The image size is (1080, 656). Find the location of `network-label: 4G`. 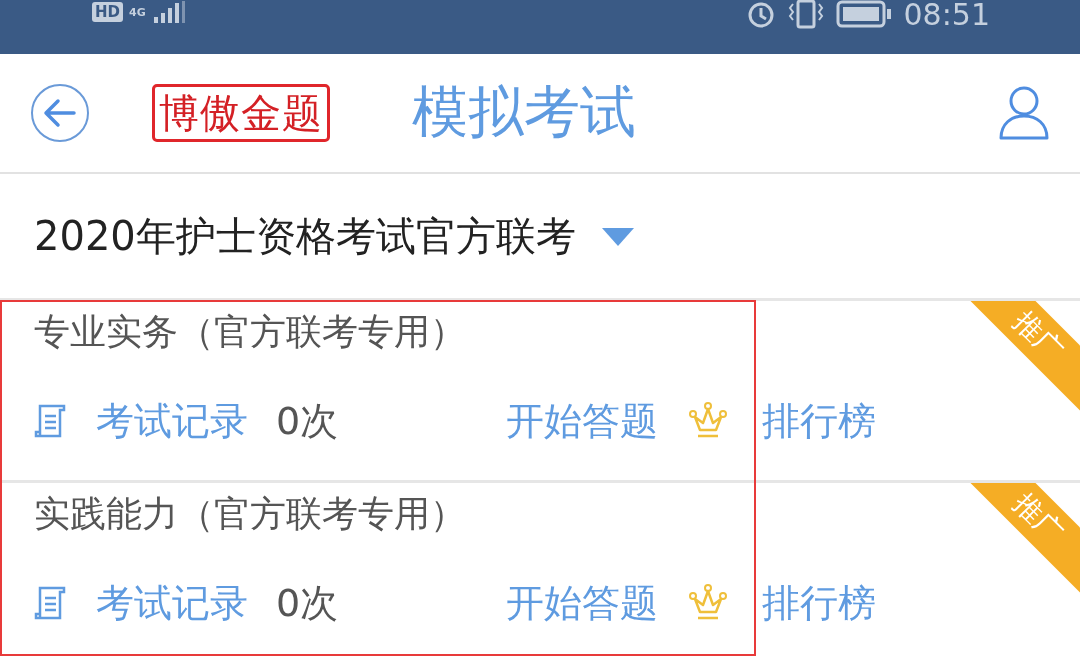

network-label: 4G is located at coordinates (137, 12).